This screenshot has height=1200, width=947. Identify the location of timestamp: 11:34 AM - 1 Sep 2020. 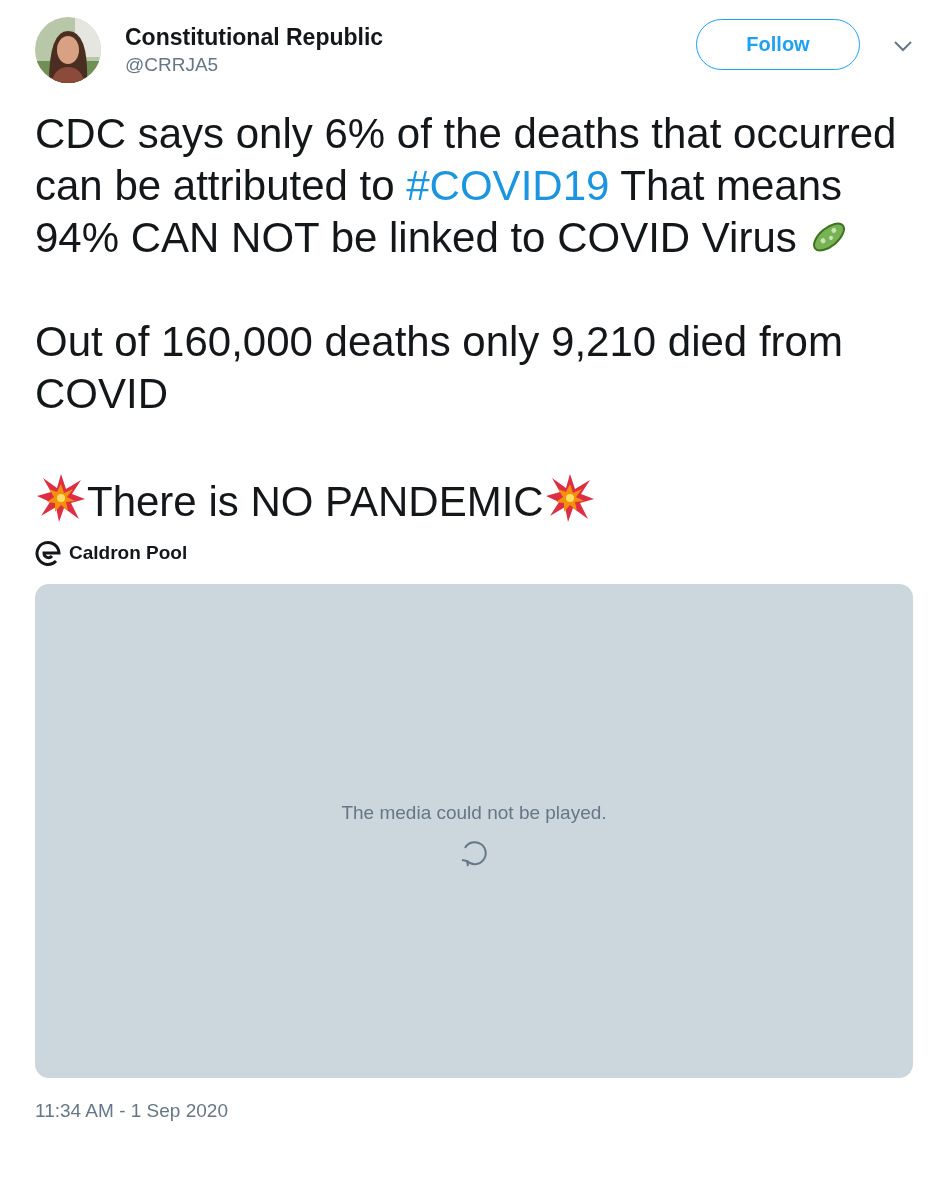
(132, 1111).